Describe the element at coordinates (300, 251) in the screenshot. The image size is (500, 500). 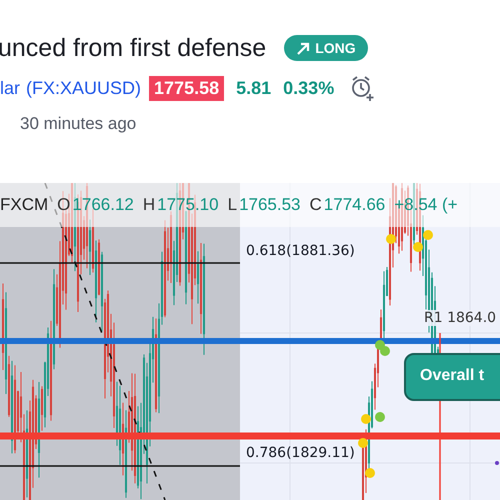
I see `fib-level-label: 0.618(1881.36)` at that location.